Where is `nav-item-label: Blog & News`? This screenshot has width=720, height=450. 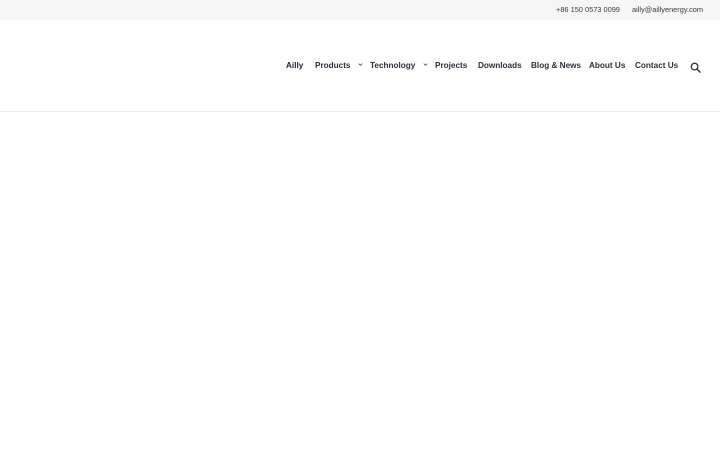
nav-item-label: Blog & News is located at coordinates (556, 65).